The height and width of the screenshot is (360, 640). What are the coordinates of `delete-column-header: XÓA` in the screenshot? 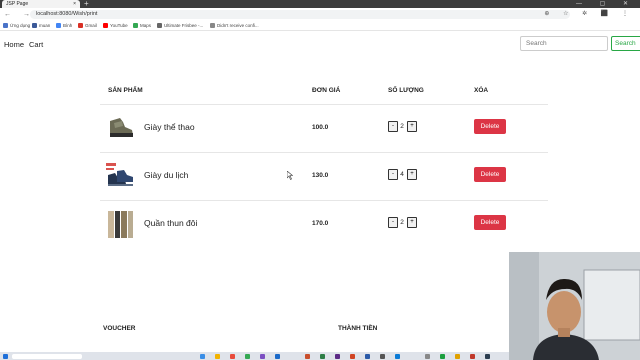 It's located at (481, 90).